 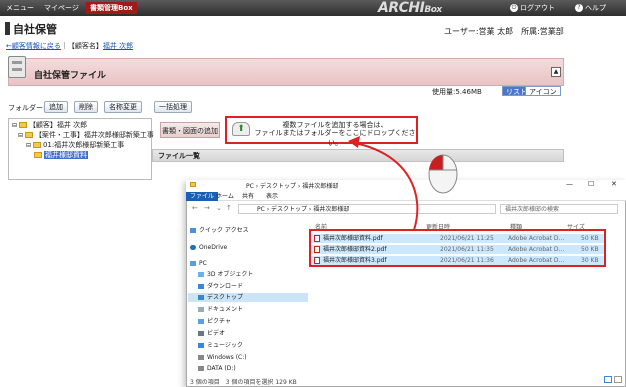 What do you see at coordinates (569, 184) in the screenshot?
I see `minimize-icon: —` at bounding box center [569, 184].